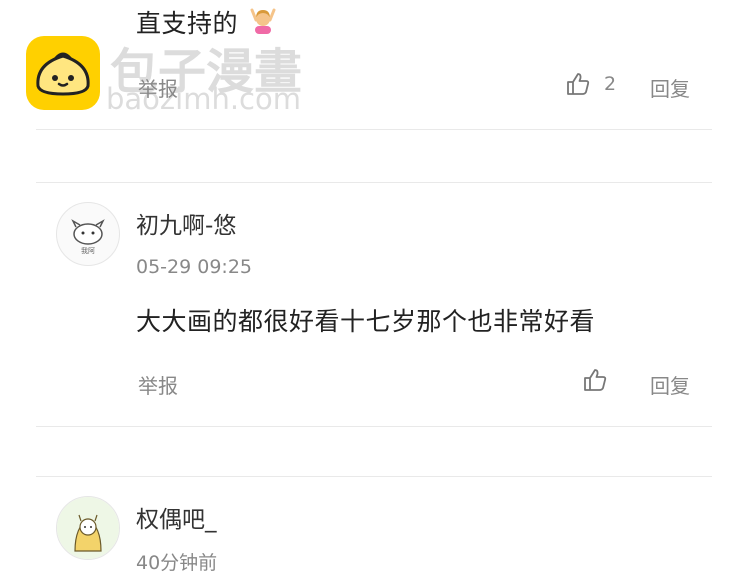 The width and height of the screenshot is (750, 586). Describe the element at coordinates (176, 517) in the screenshot. I see `username: 权偶吧_` at that location.